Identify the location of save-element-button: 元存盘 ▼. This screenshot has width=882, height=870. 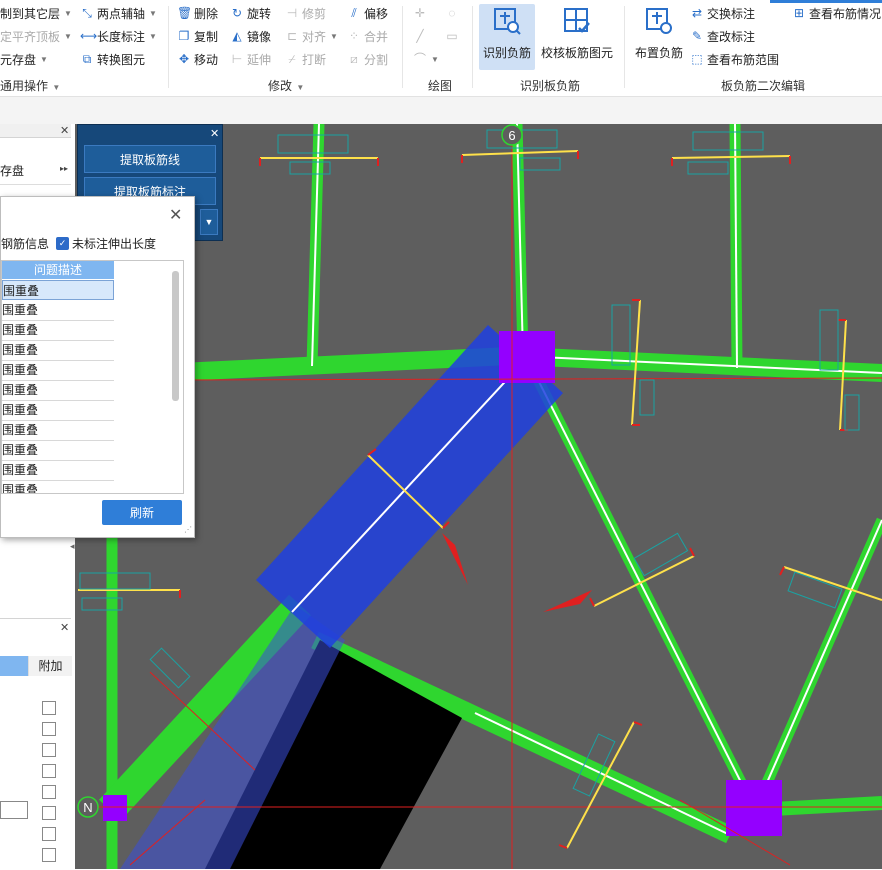
(24, 59).